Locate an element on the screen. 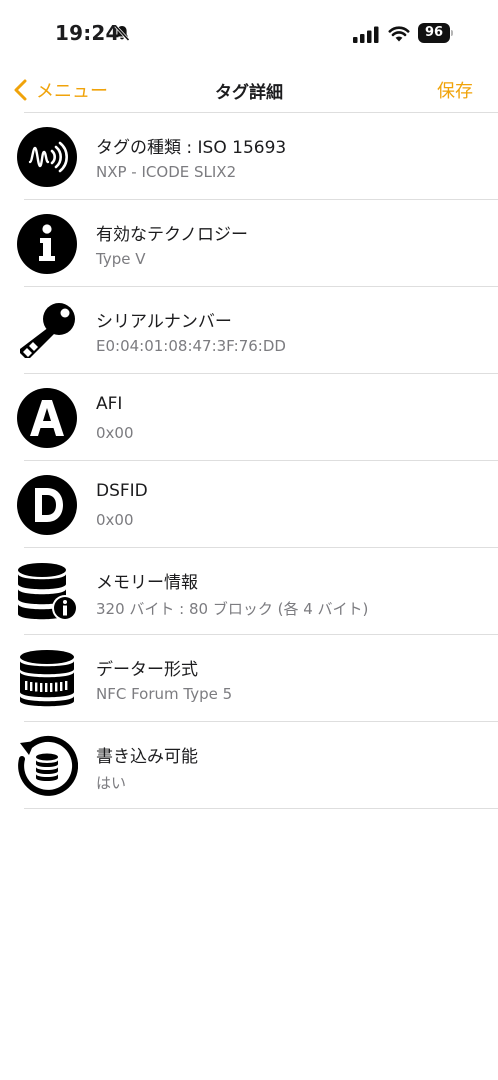 The height and width of the screenshot is (1080, 498). row-value: E0:04:01:08:47:3F:76:DD is located at coordinates (191, 346).